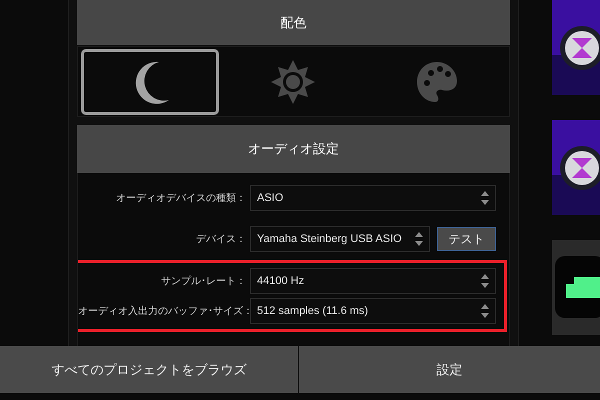  What do you see at coordinates (221, 239) in the screenshot?
I see `field-label: デバイス：` at bounding box center [221, 239].